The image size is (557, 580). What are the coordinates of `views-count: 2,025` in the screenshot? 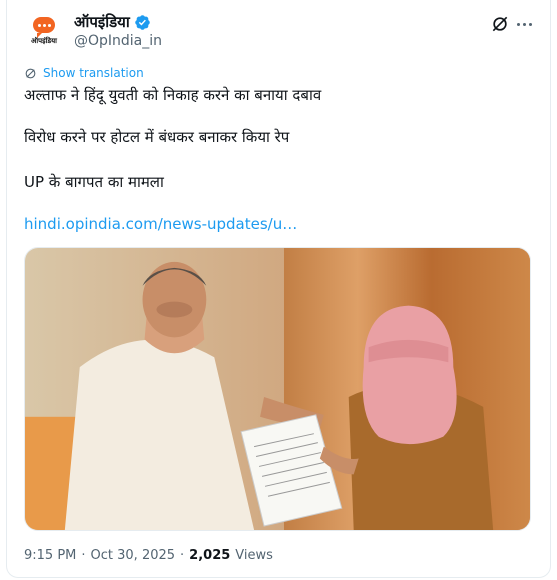 It's located at (210, 555).